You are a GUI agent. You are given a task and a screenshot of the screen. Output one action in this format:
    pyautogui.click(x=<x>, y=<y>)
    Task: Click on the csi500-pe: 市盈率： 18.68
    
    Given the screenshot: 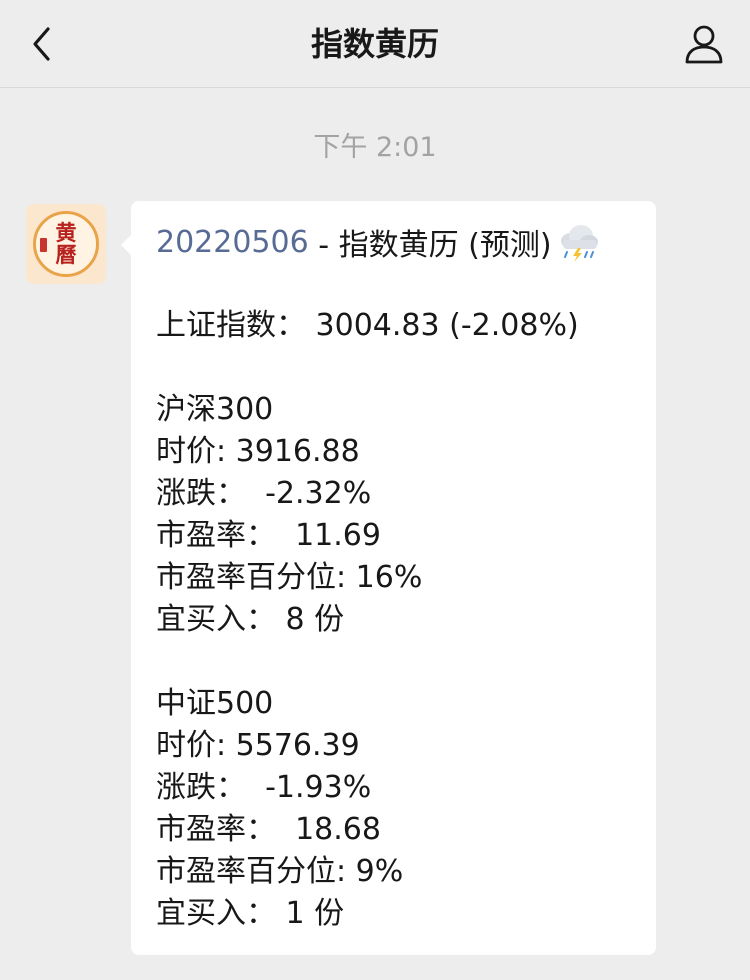 What is the action you would take?
    pyautogui.click(x=268, y=829)
    